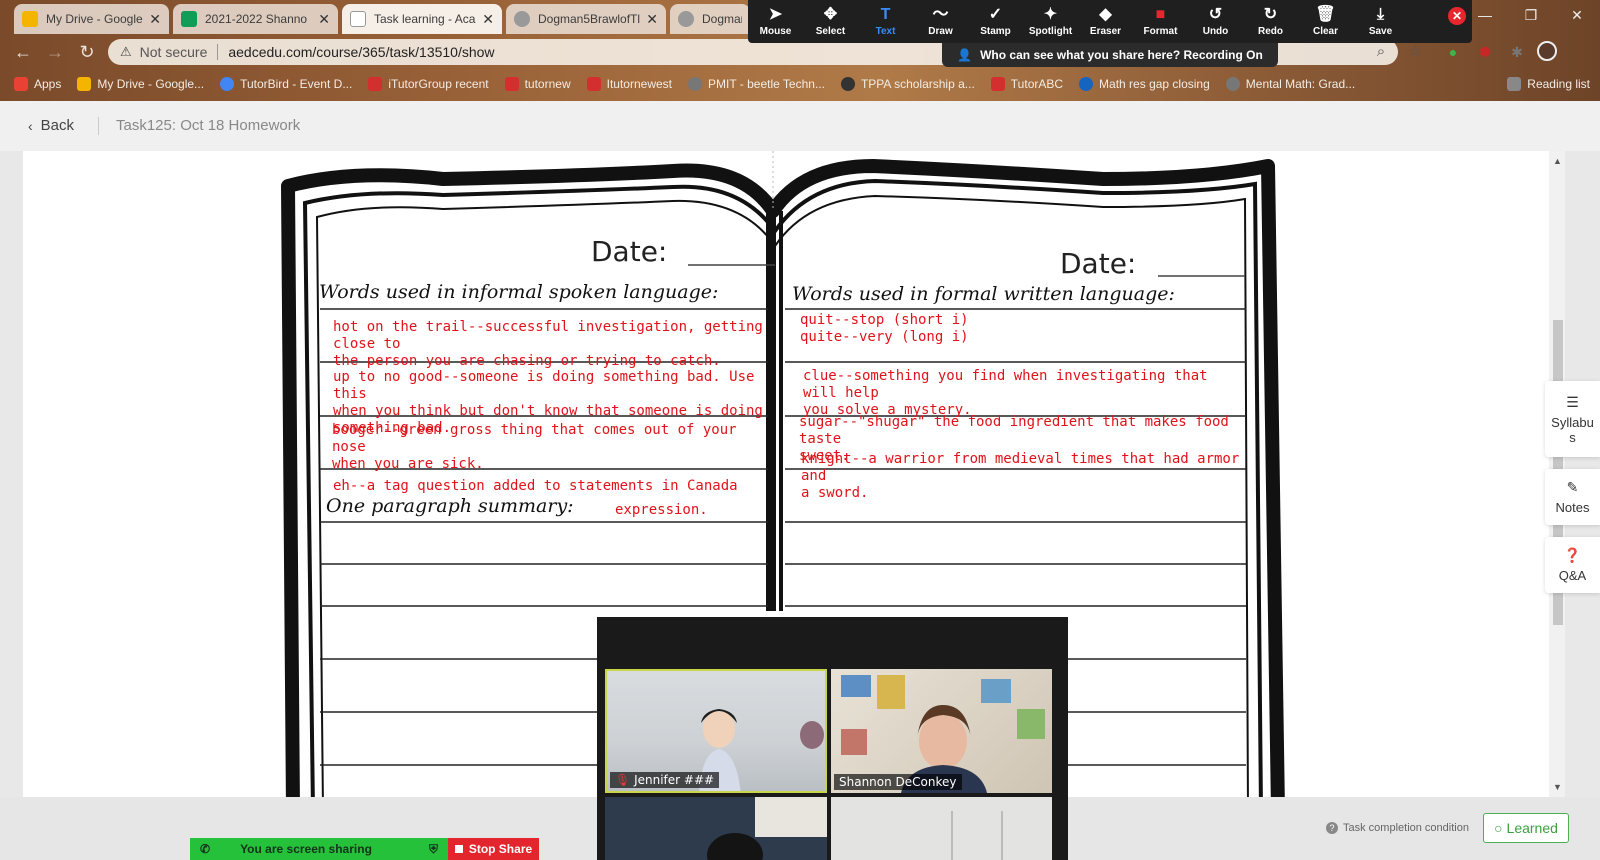 The height and width of the screenshot is (860, 1600). Describe the element at coordinates (51, 125) in the screenshot. I see `back-button: ‹ Back` at that location.